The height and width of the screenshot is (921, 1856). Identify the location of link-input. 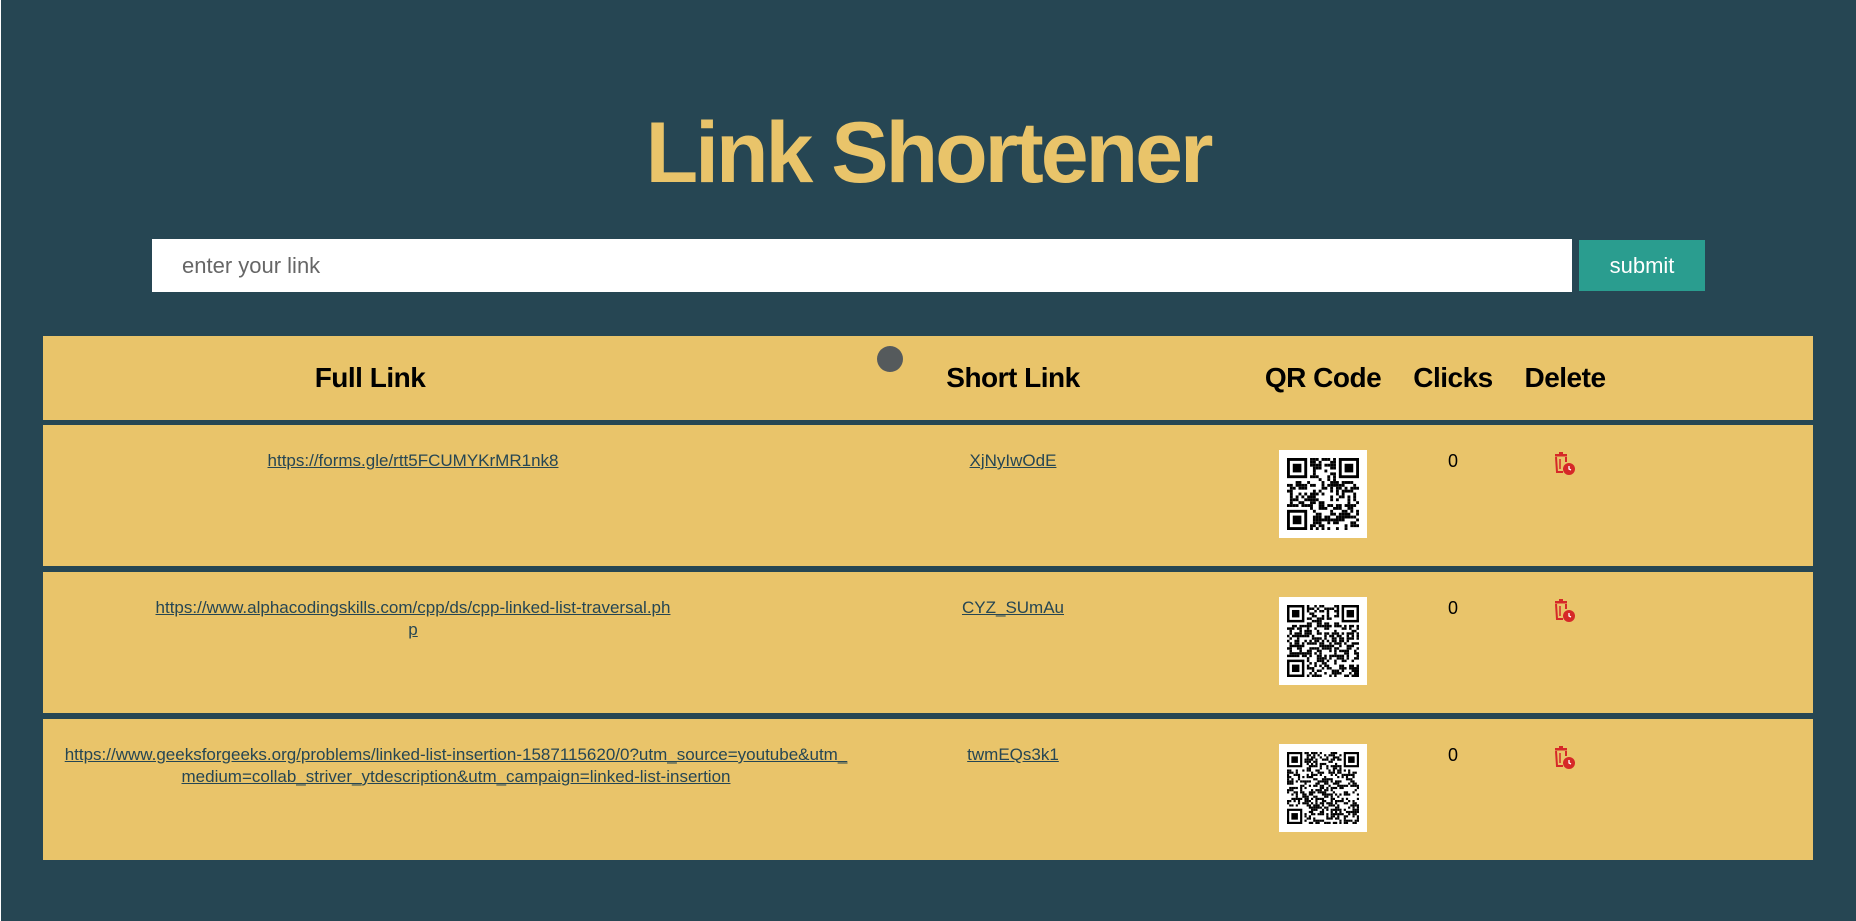
(862, 265).